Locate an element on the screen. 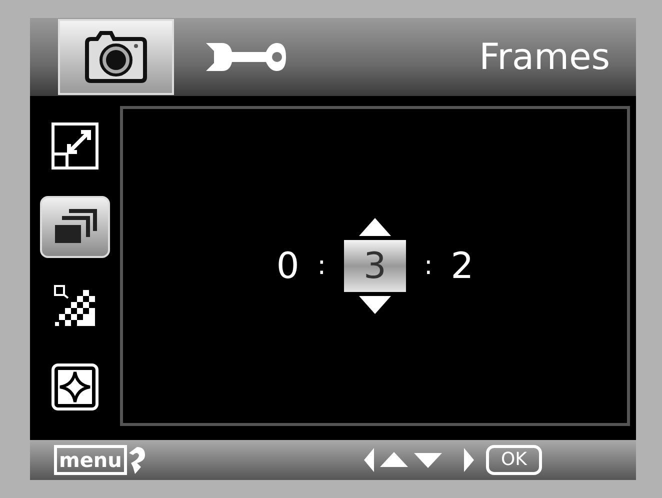 Image resolution: width=662 pixels, height=498 pixels. value-digit: 0 is located at coordinates (288, 266).